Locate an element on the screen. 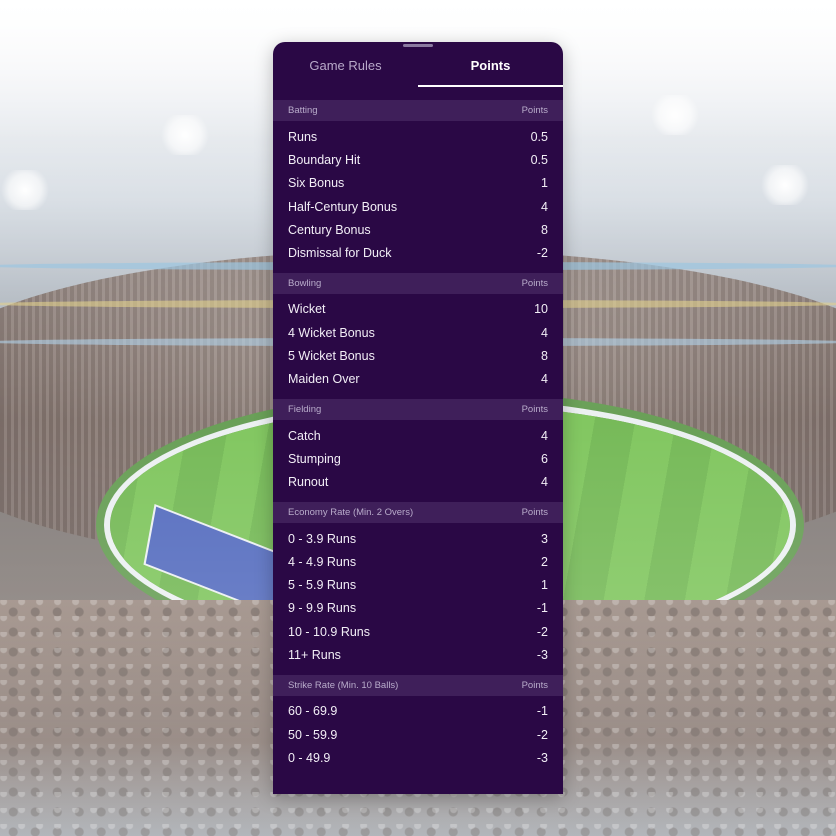 Image resolution: width=836 pixels, height=836 pixels. section-title: Fielding is located at coordinates (305, 409).